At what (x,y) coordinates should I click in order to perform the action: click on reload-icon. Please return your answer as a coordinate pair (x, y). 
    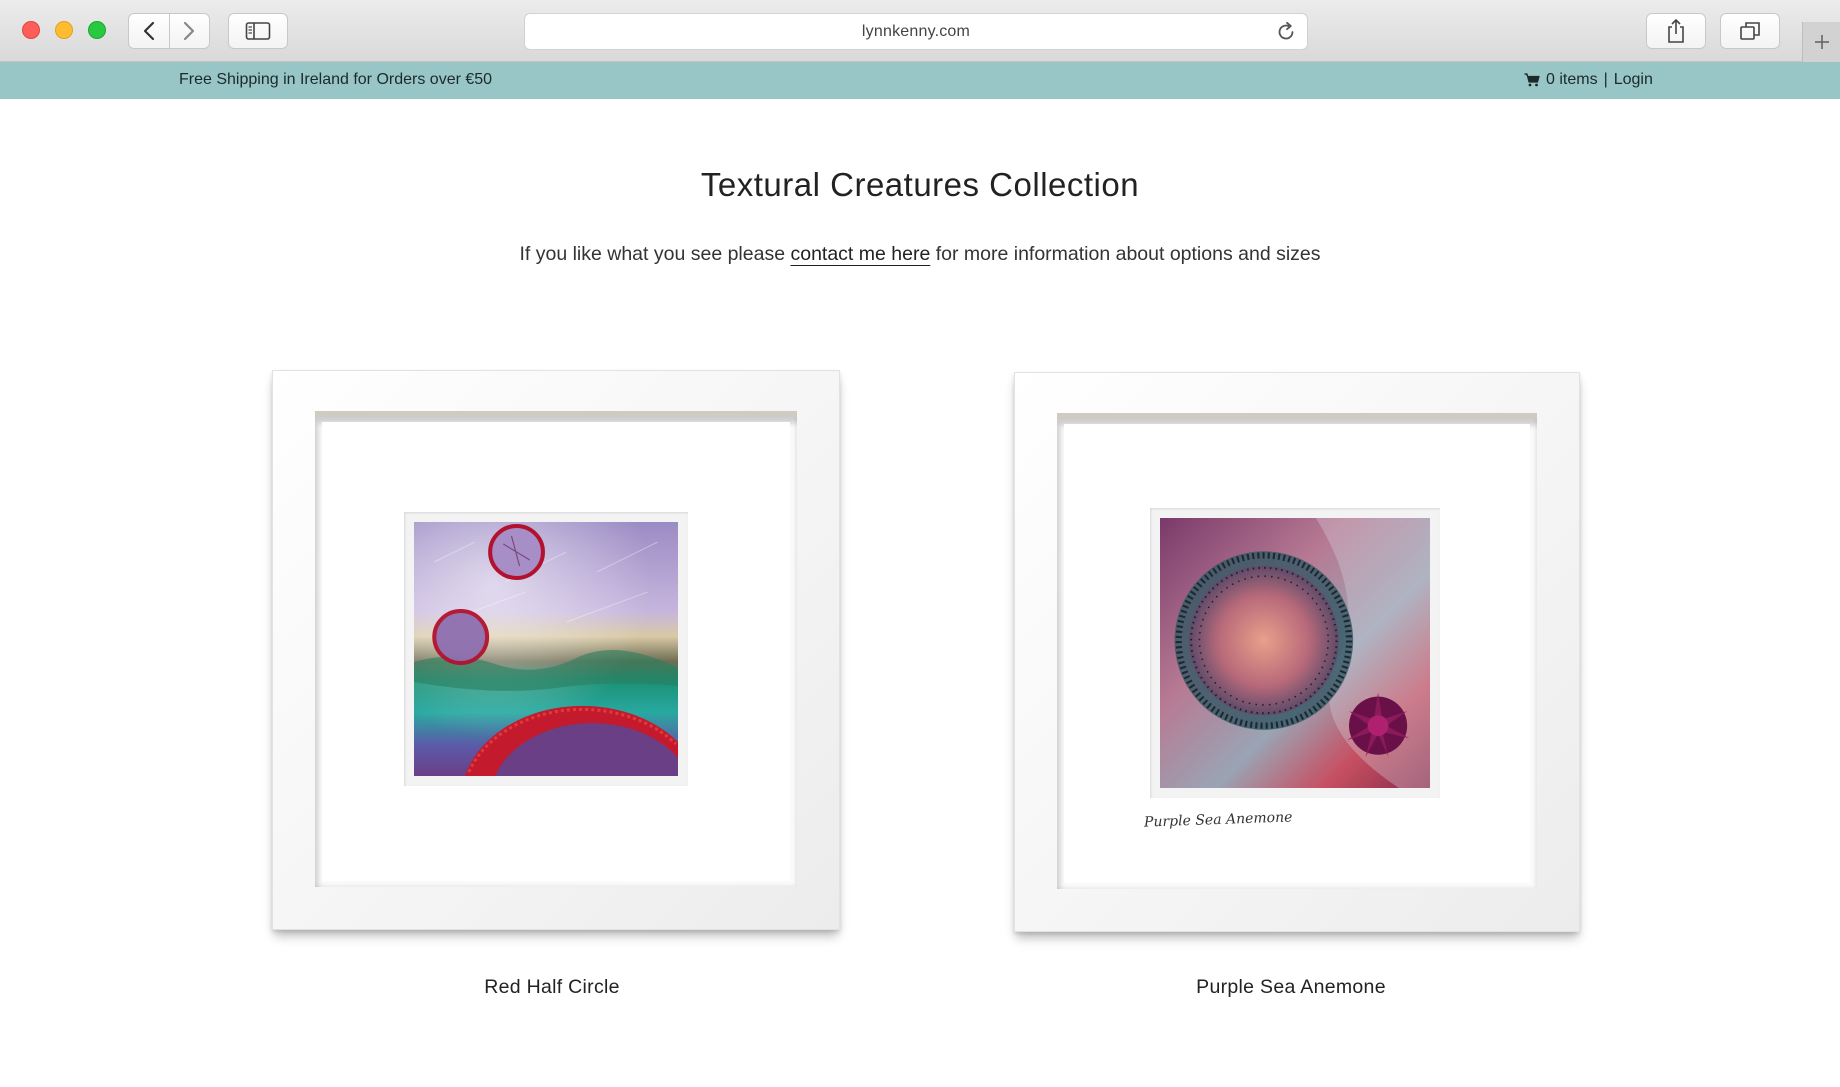
    Looking at the image, I should click on (1286, 32).